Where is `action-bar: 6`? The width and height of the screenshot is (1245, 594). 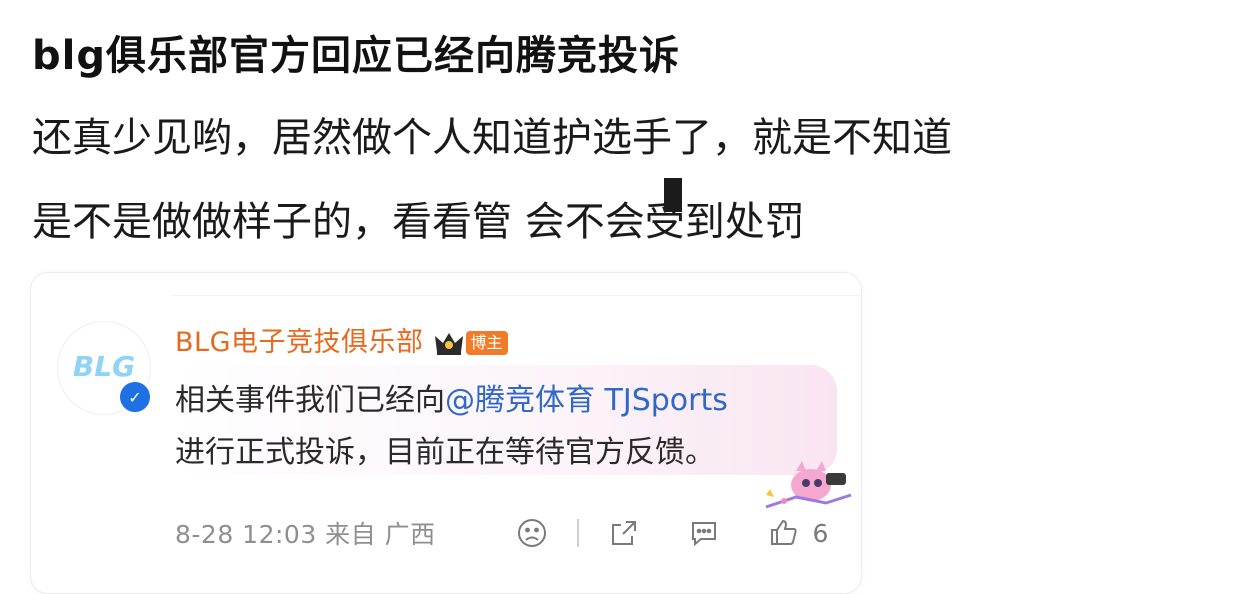 action-bar: 6 is located at coordinates (671, 533).